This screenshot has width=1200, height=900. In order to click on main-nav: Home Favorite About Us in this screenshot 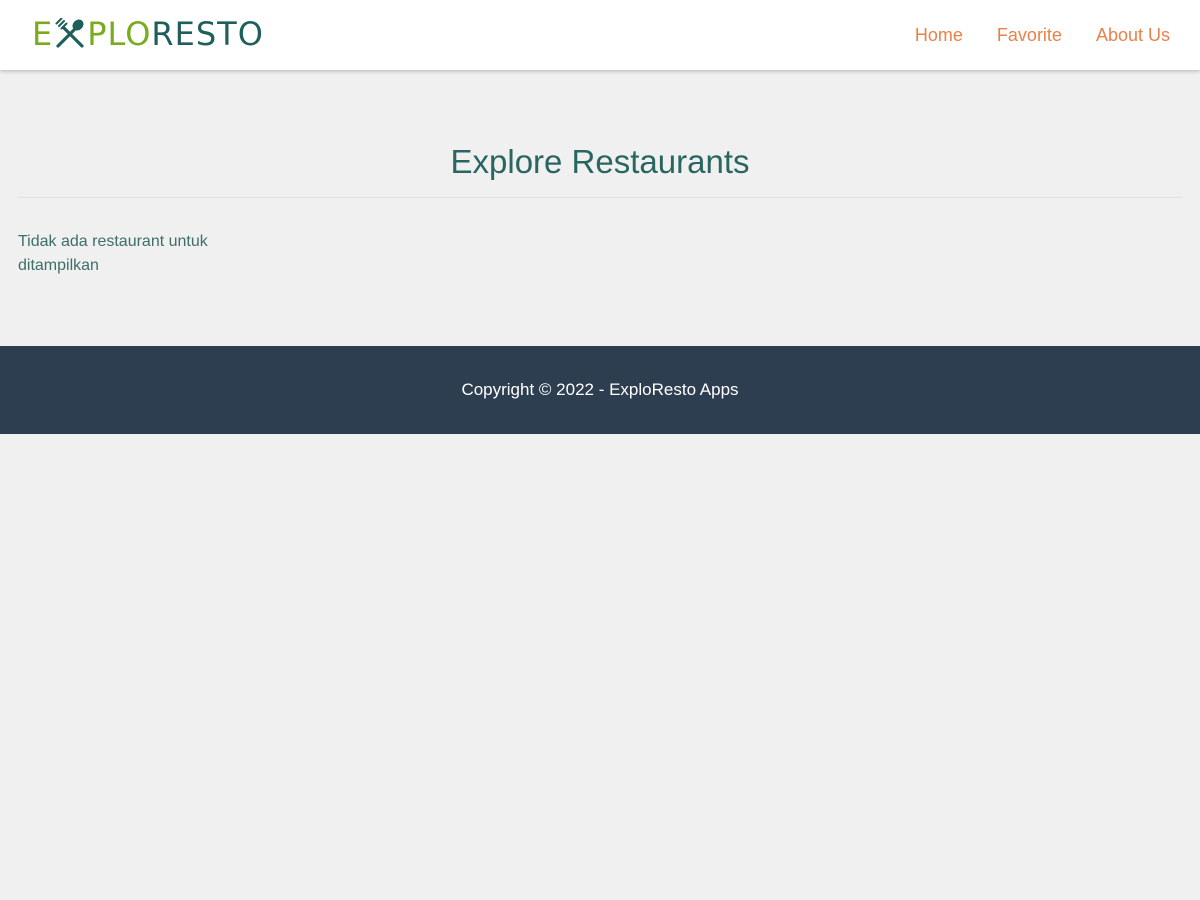, I will do `click(1025, 35)`.